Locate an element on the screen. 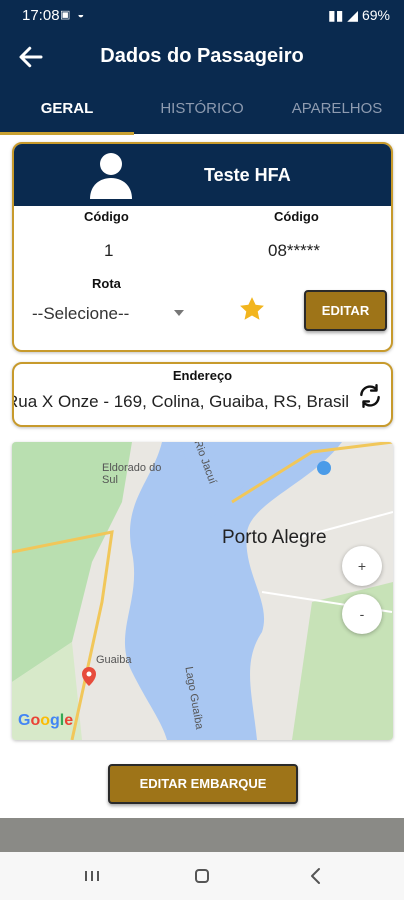  system-back-icon is located at coordinates (316, 876).